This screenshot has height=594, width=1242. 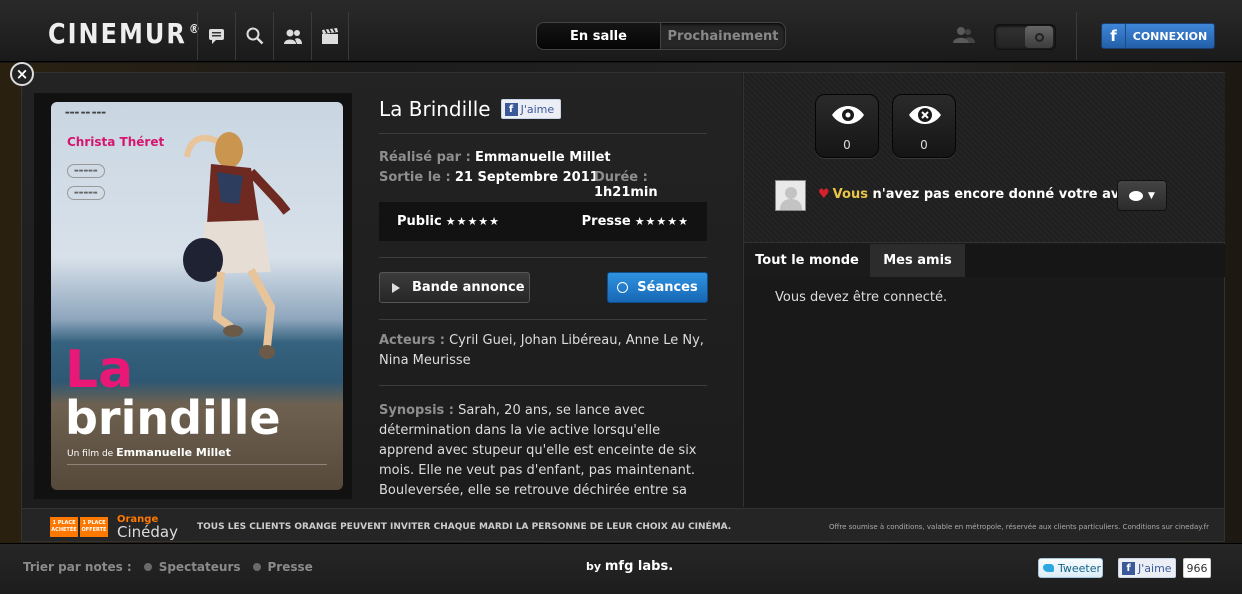 I want to click on play-icon, so click(x=396, y=287).